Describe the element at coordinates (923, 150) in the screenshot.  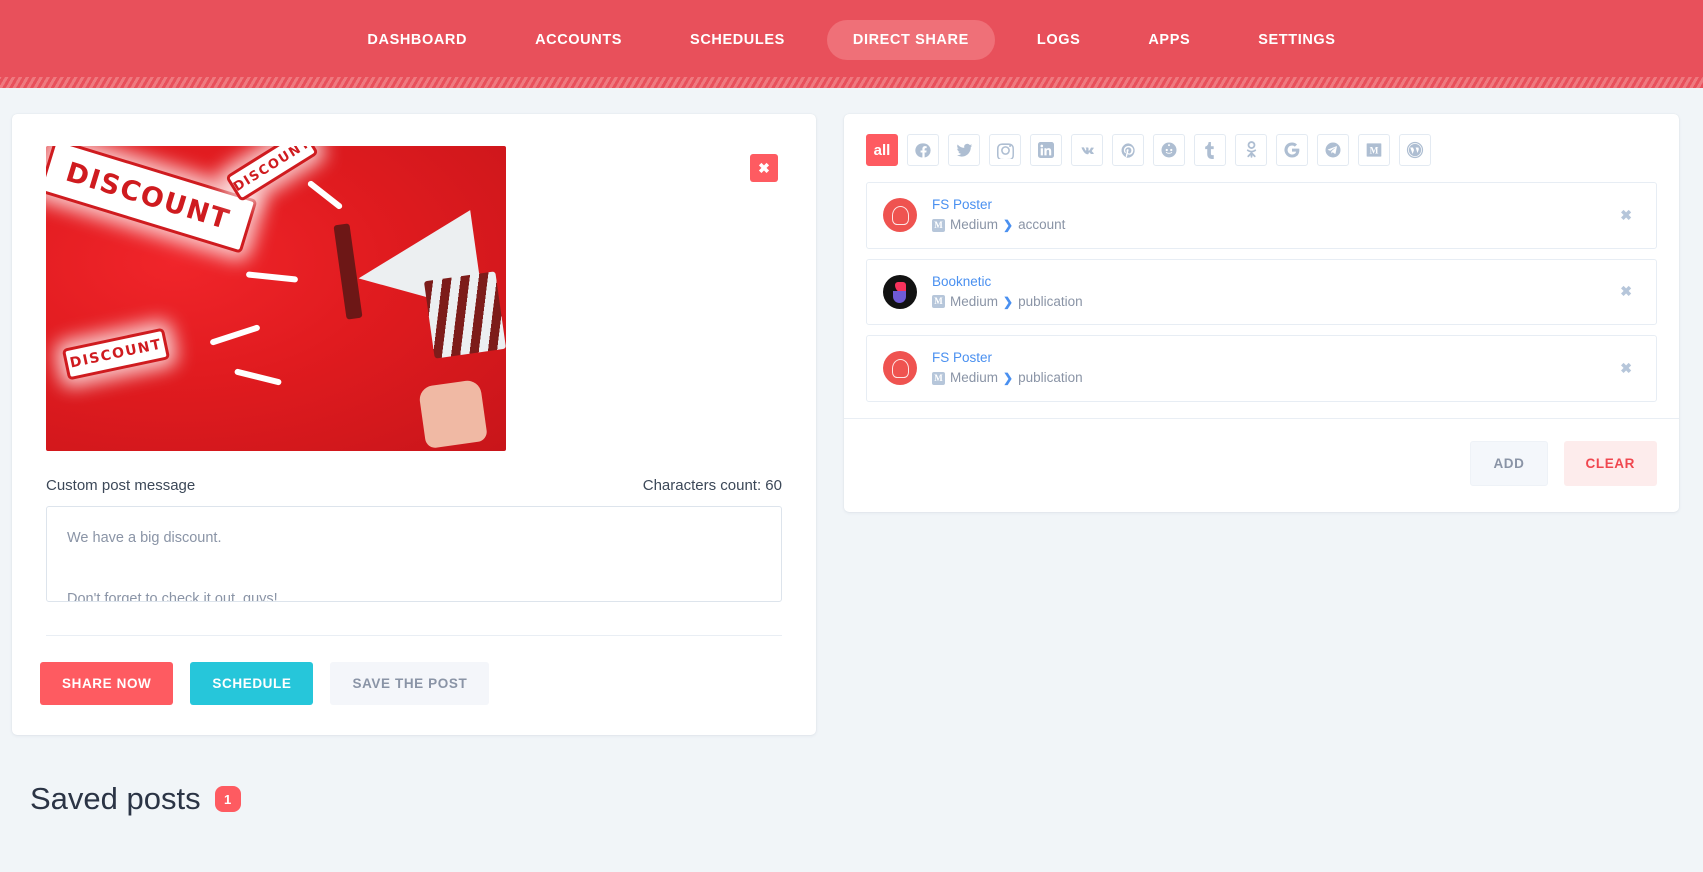
I see `facebook-icon` at that location.